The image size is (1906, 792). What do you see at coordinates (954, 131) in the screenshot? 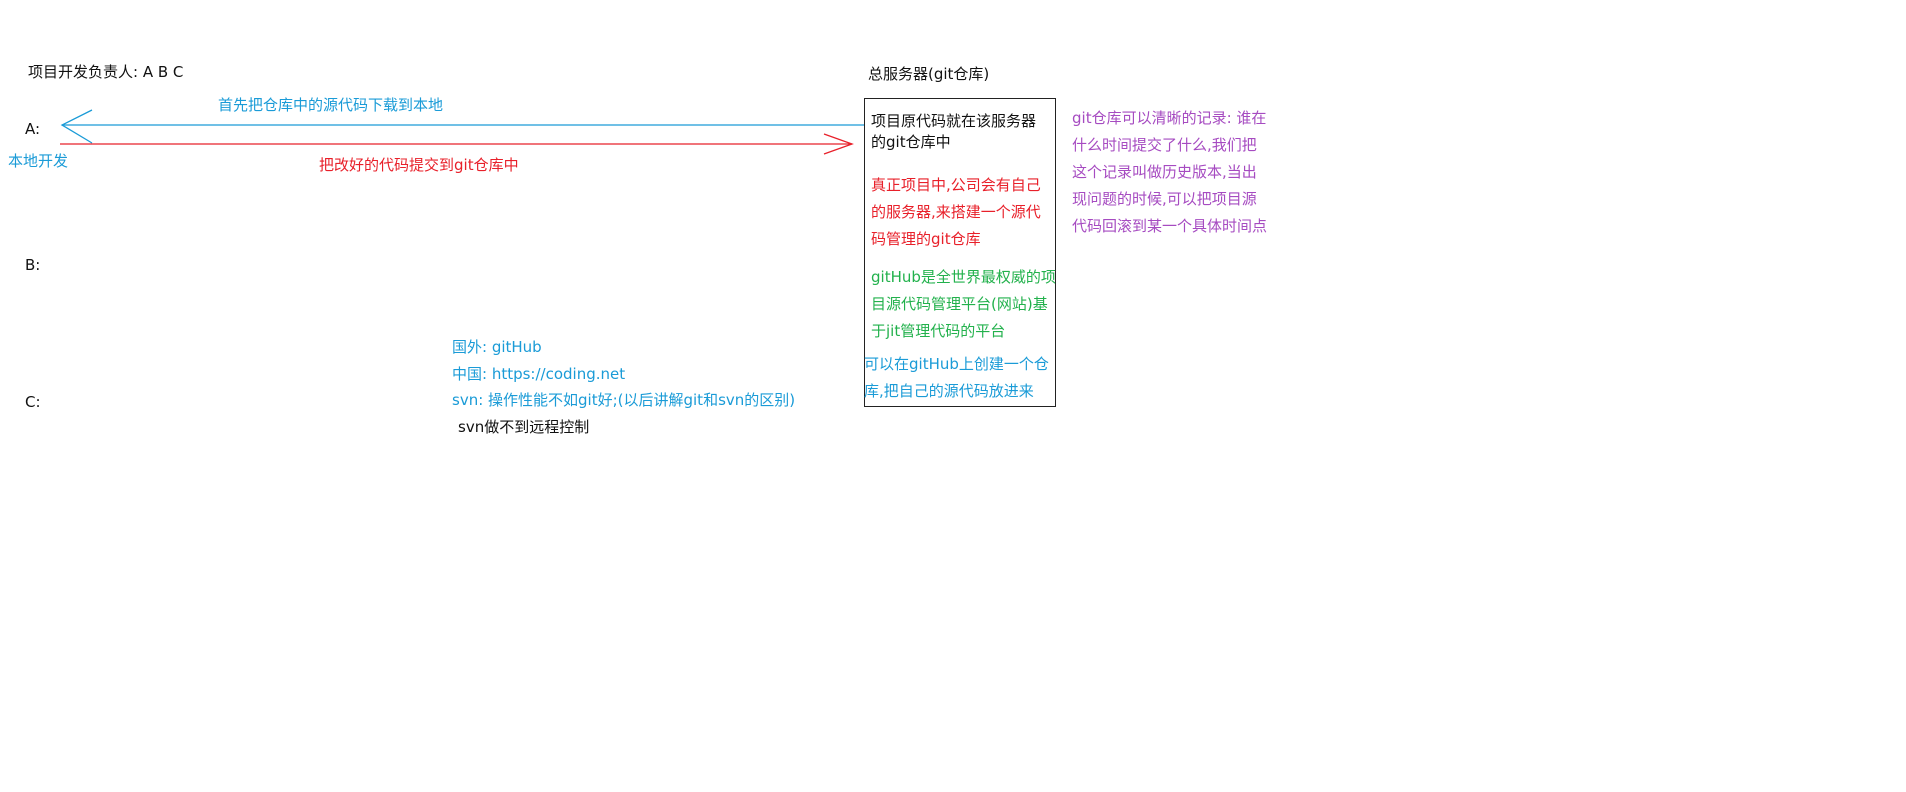
I see `server-intro: 项目原代码就在该服务器的git仓库中` at bounding box center [954, 131].